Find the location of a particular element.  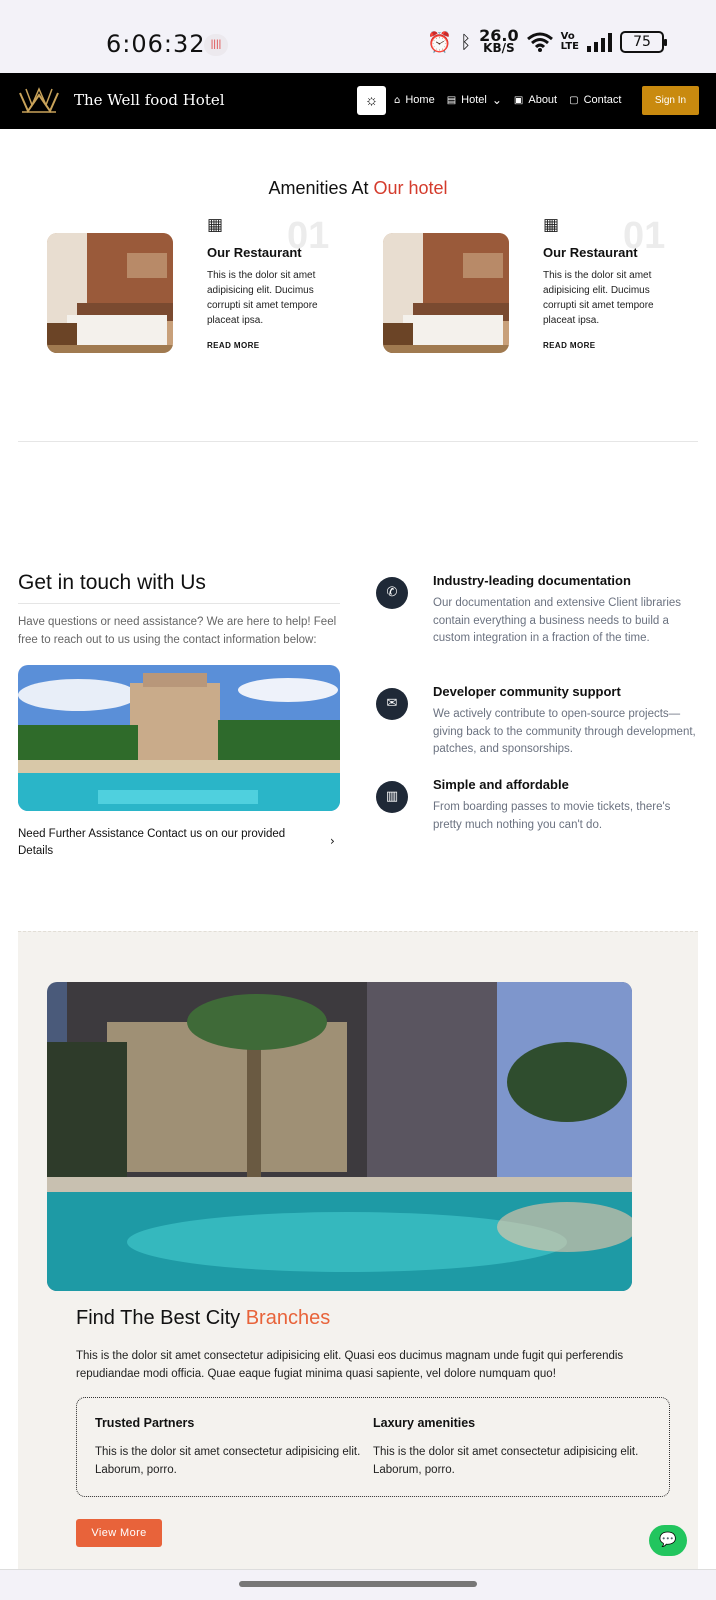

volte-indicator: Vo LTE is located at coordinates (569, 41).